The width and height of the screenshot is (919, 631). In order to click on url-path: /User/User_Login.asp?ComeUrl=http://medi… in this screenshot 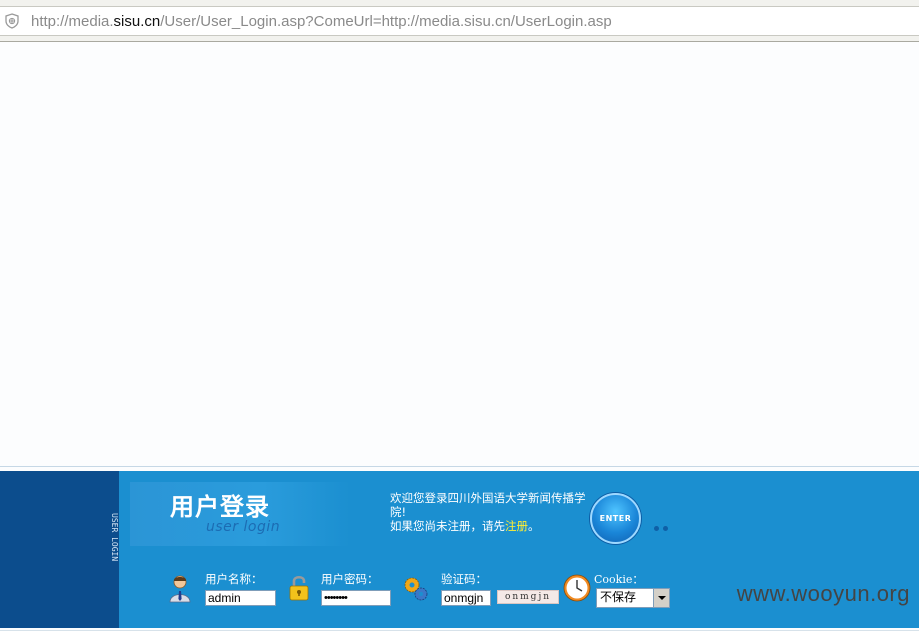, I will do `click(385, 21)`.